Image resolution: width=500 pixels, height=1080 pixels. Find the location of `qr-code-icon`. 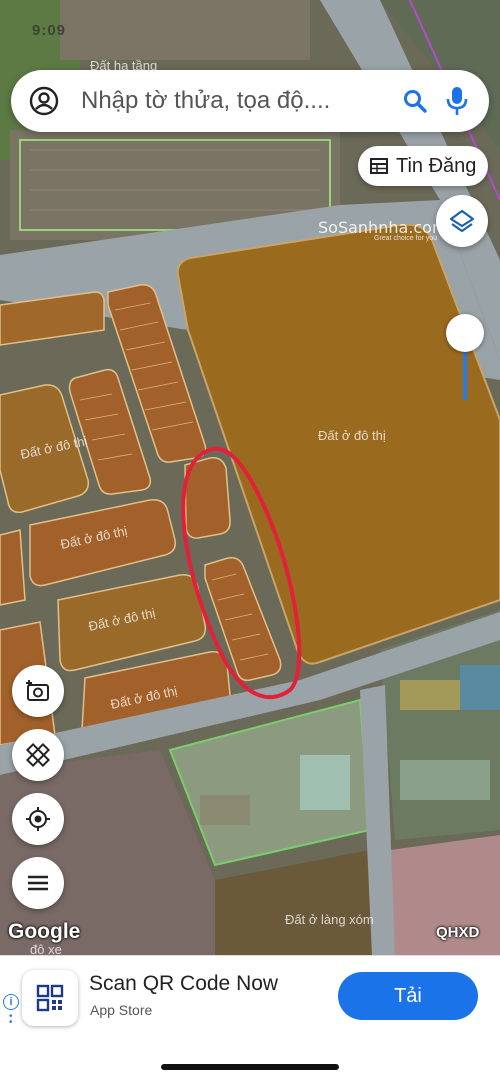

qr-code-icon is located at coordinates (50, 998).